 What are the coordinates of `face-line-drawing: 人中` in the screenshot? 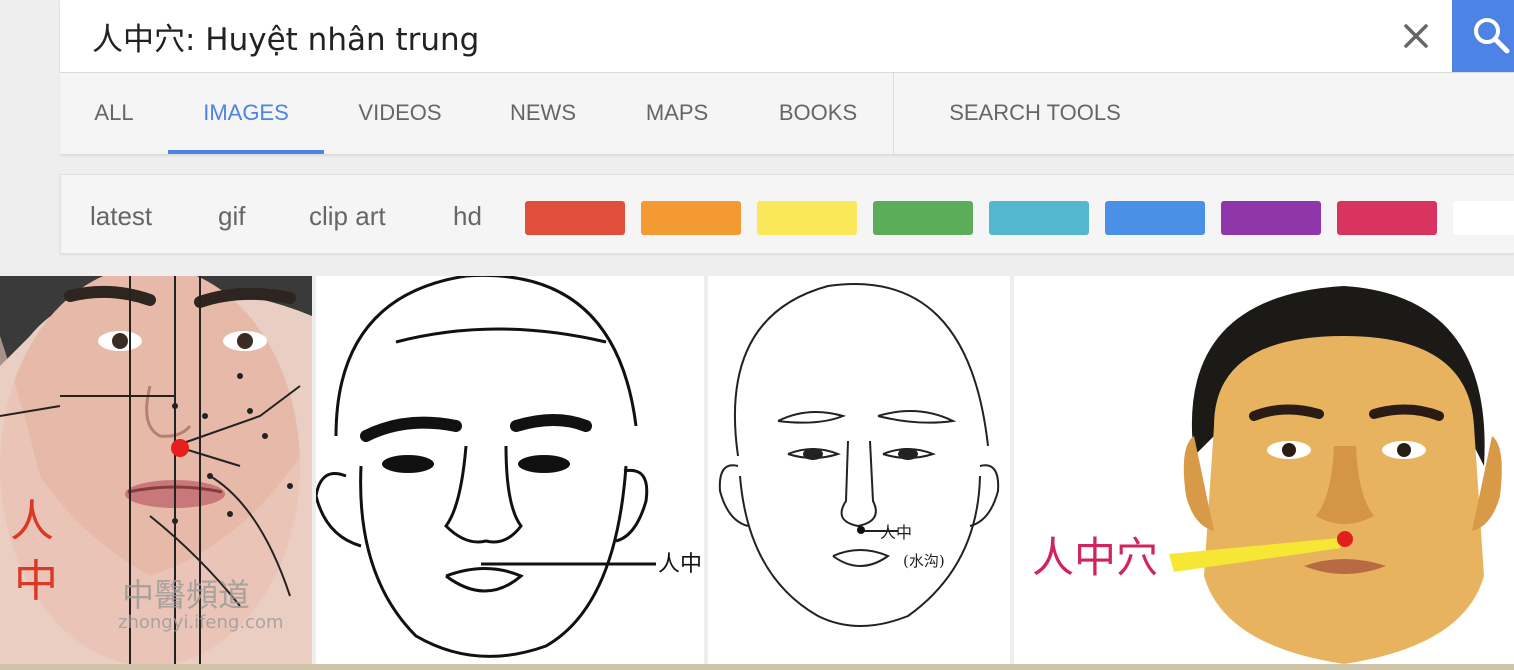 It's located at (510, 470).